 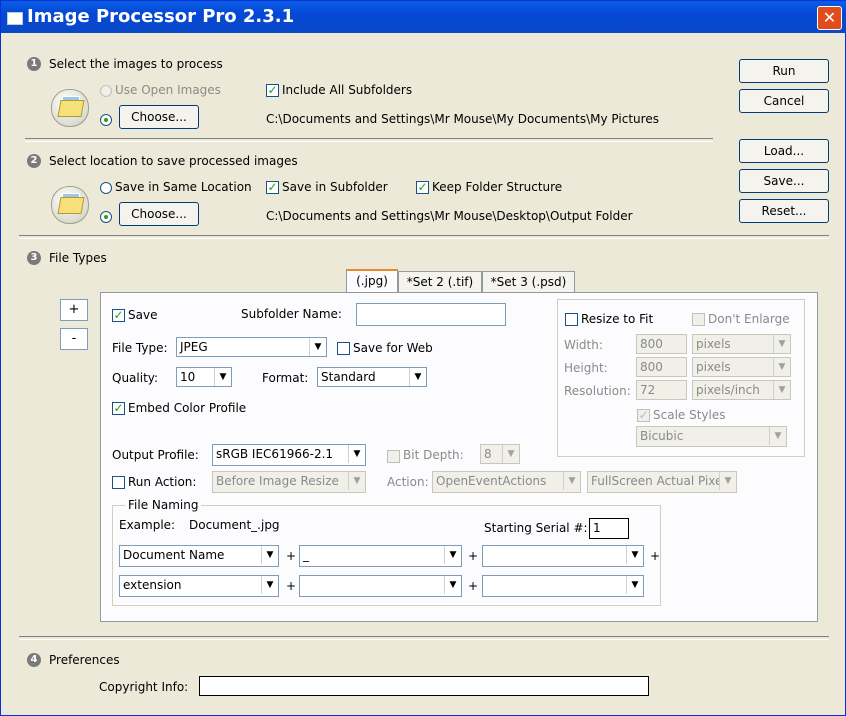 What do you see at coordinates (106, 217) in the screenshot?
I see `output-folder-radio` at bounding box center [106, 217].